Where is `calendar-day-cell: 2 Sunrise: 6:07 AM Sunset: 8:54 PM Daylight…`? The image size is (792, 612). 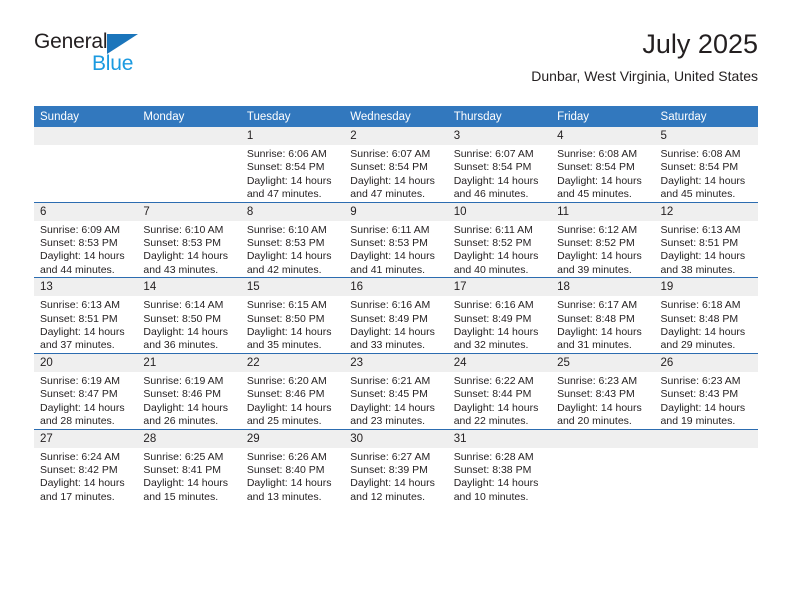 calendar-day-cell: 2 Sunrise: 6:07 AM Sunset: 8:54 PM Daylight… is located at coordinates (396, 165).